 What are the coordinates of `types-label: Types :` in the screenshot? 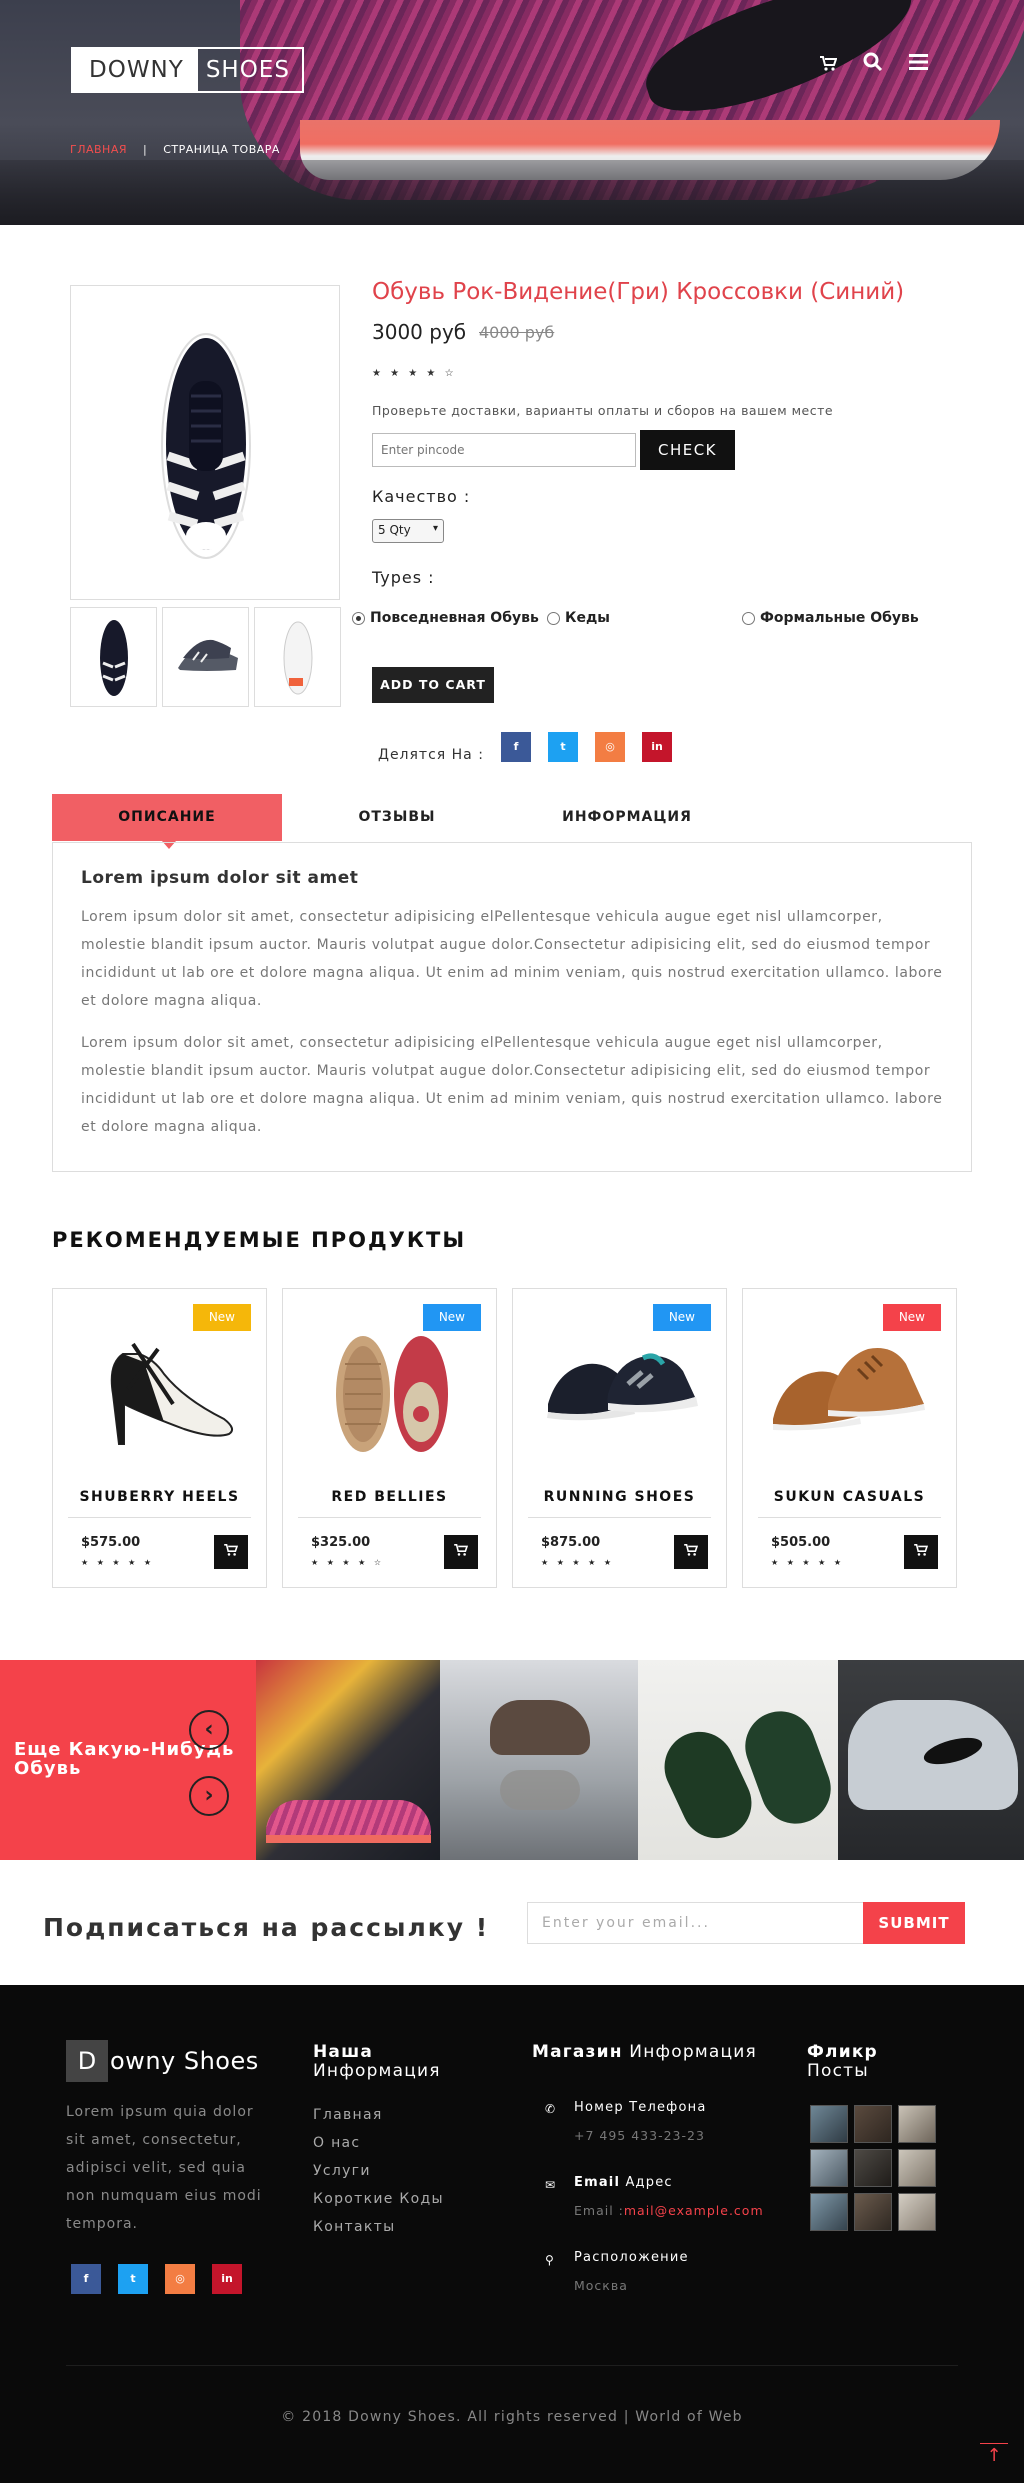 It's located at (403, 577).